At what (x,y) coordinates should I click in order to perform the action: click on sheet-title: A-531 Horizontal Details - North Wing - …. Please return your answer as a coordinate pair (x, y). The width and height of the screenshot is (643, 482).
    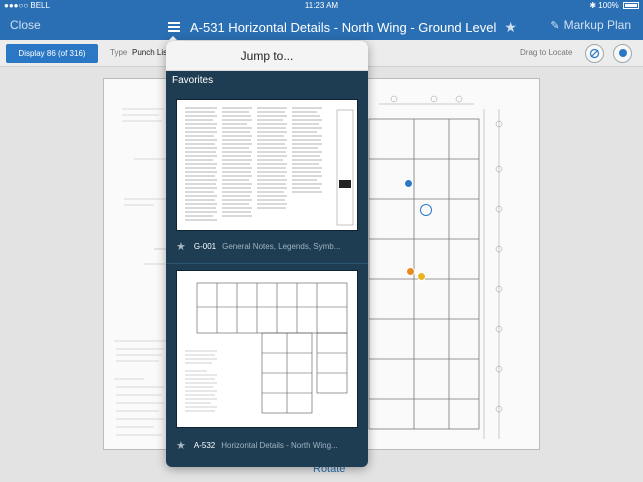
    Looking at the image, I should click on (343, 27).